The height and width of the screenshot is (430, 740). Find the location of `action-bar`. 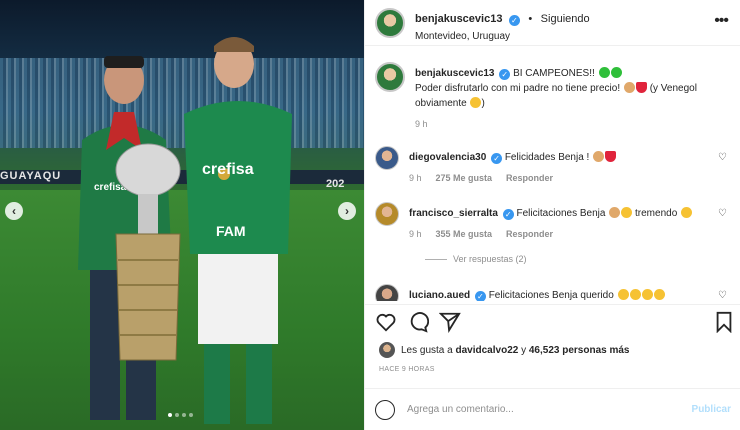

action-bar is located at coordinates (552, 322).